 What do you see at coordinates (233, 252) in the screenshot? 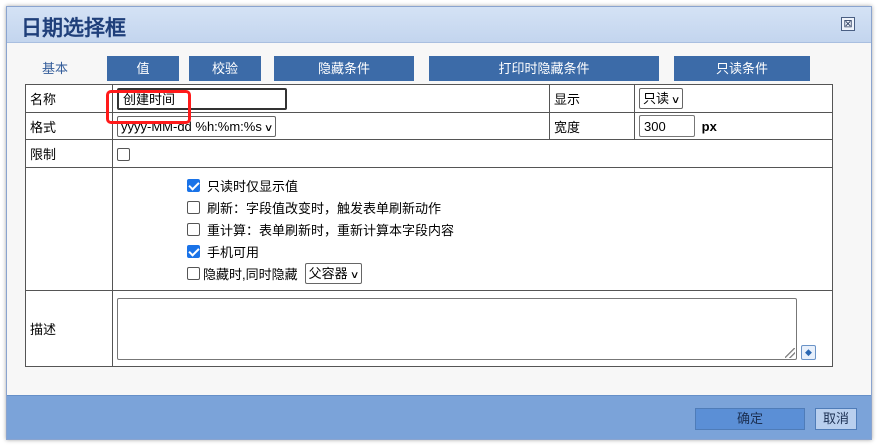
I see `option-label: 手机可用` at bounding box center [233, 252].